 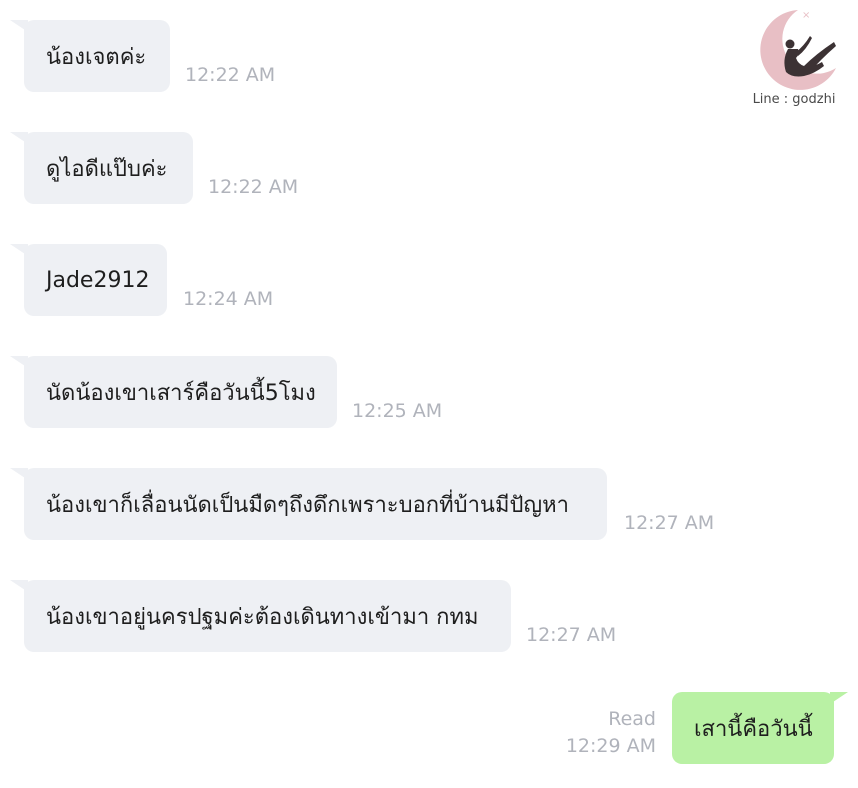 I want to click on message-row: Jade2912 12:24 AM, so click(x=429, y=284).